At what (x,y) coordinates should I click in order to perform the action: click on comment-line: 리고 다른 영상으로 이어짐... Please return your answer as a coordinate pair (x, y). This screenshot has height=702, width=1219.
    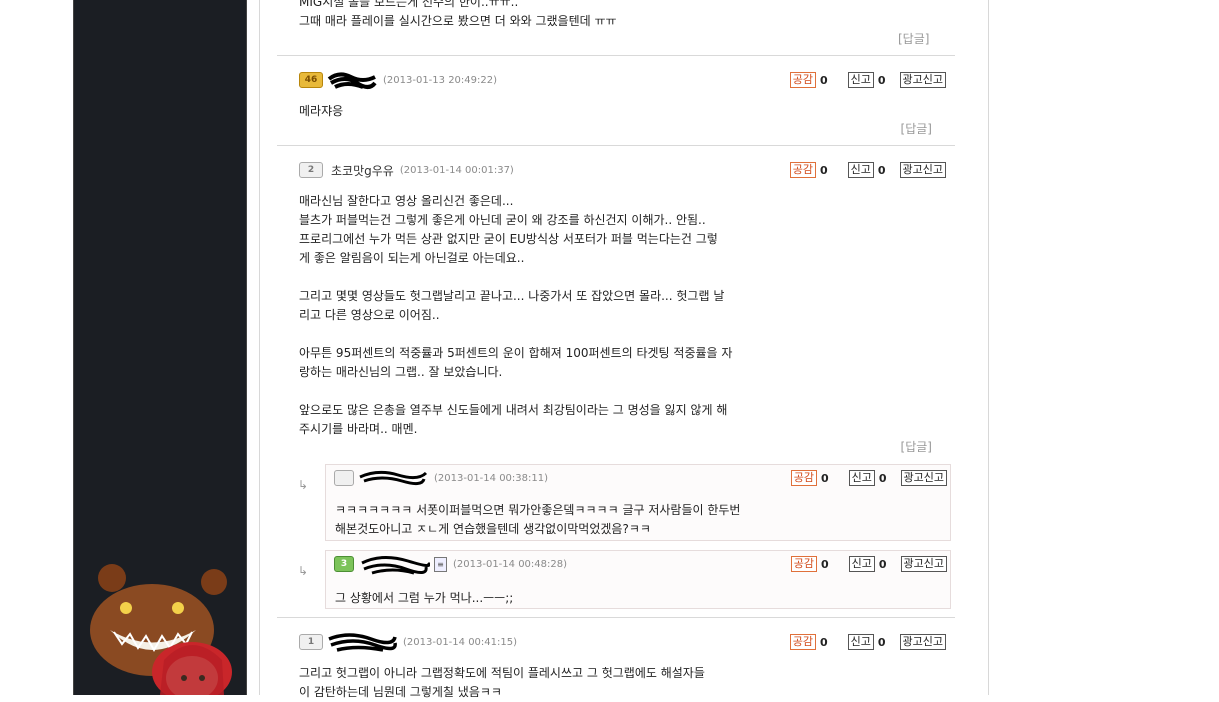
    Looking at the image, I should click on (369, 315).